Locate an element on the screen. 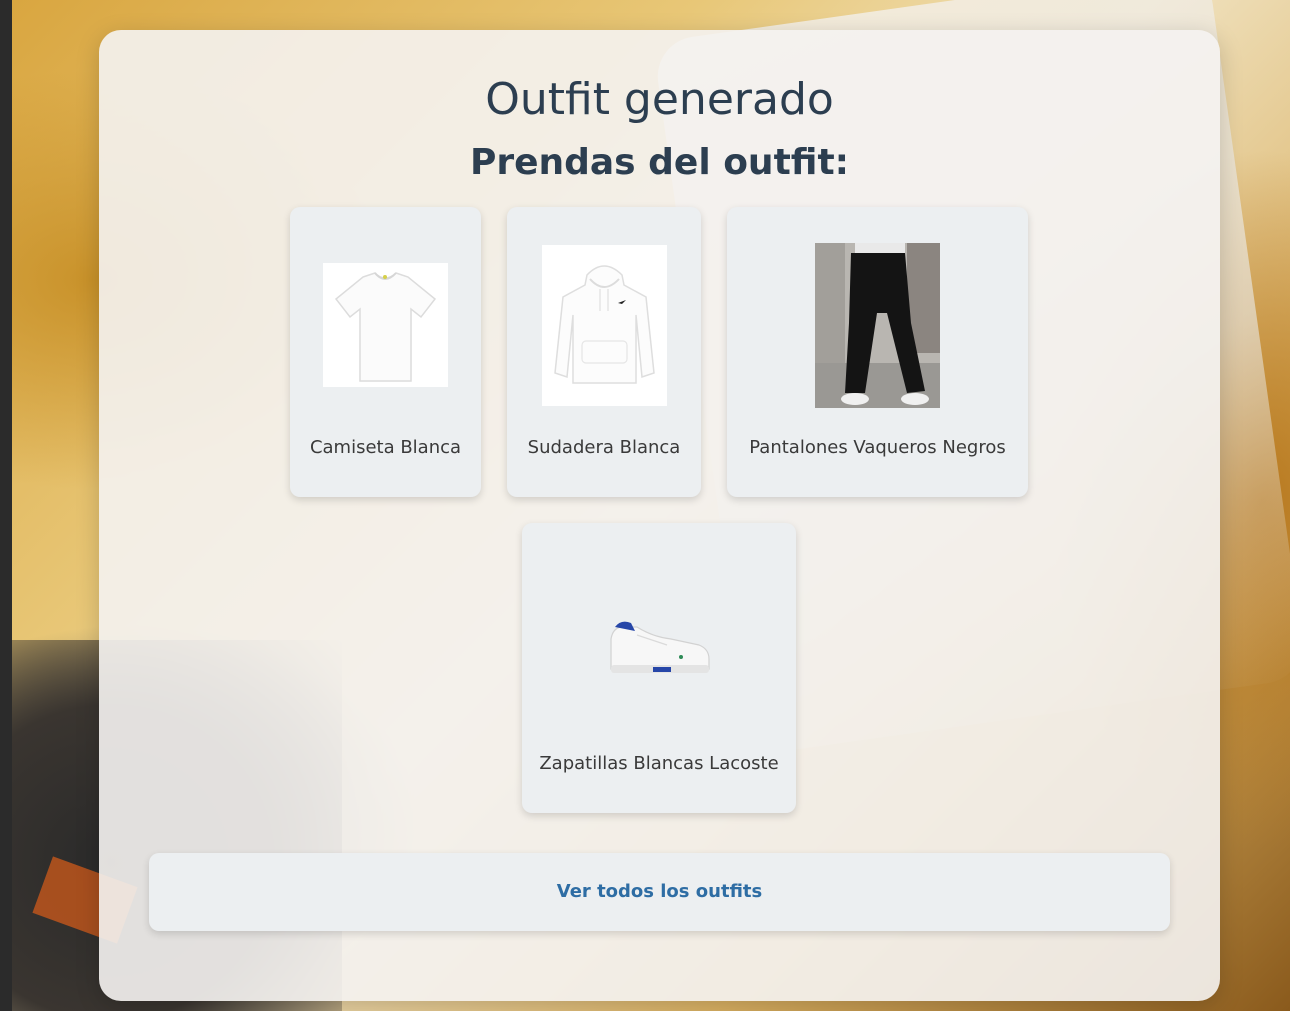  outfit-item-card: Zapatillas Blancas Lacoste is located at coordinates (659, 668).